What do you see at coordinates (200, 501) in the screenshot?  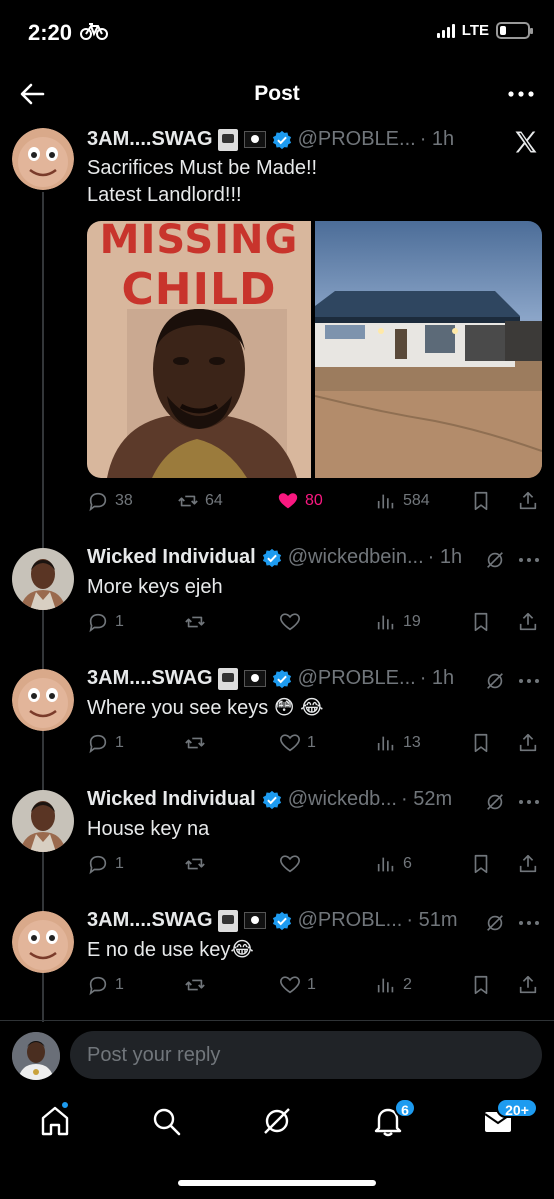 I see `repost-action: 64` at bounding box center [200, 501].